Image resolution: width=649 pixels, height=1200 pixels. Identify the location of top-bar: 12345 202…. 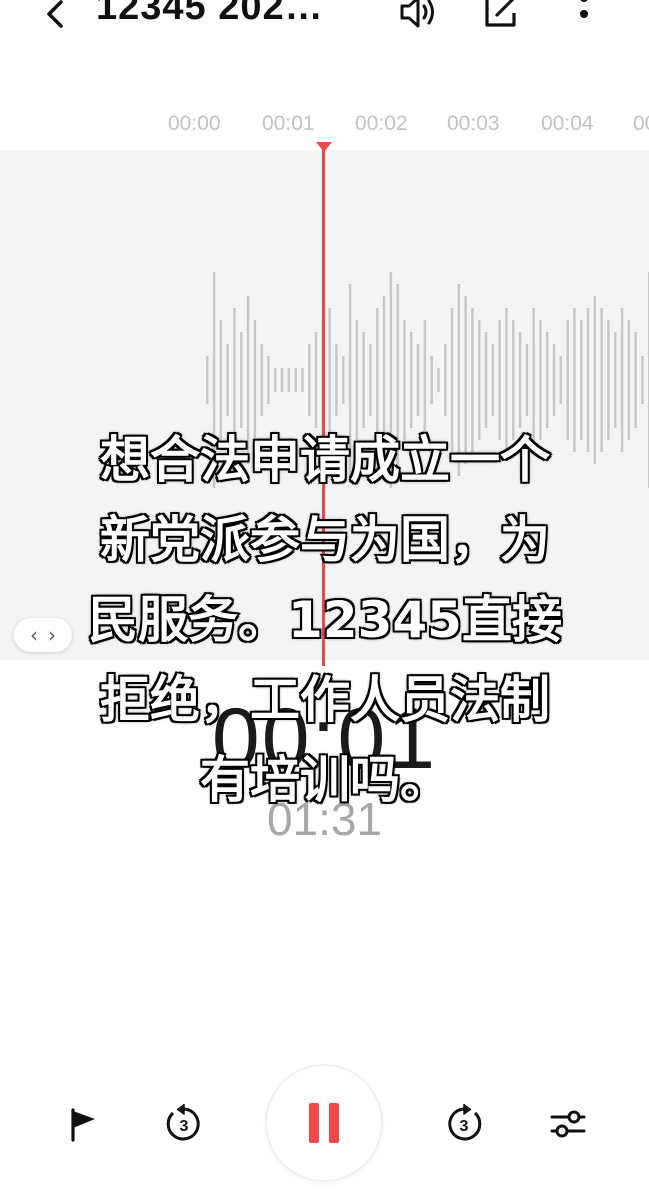
(324, 20).